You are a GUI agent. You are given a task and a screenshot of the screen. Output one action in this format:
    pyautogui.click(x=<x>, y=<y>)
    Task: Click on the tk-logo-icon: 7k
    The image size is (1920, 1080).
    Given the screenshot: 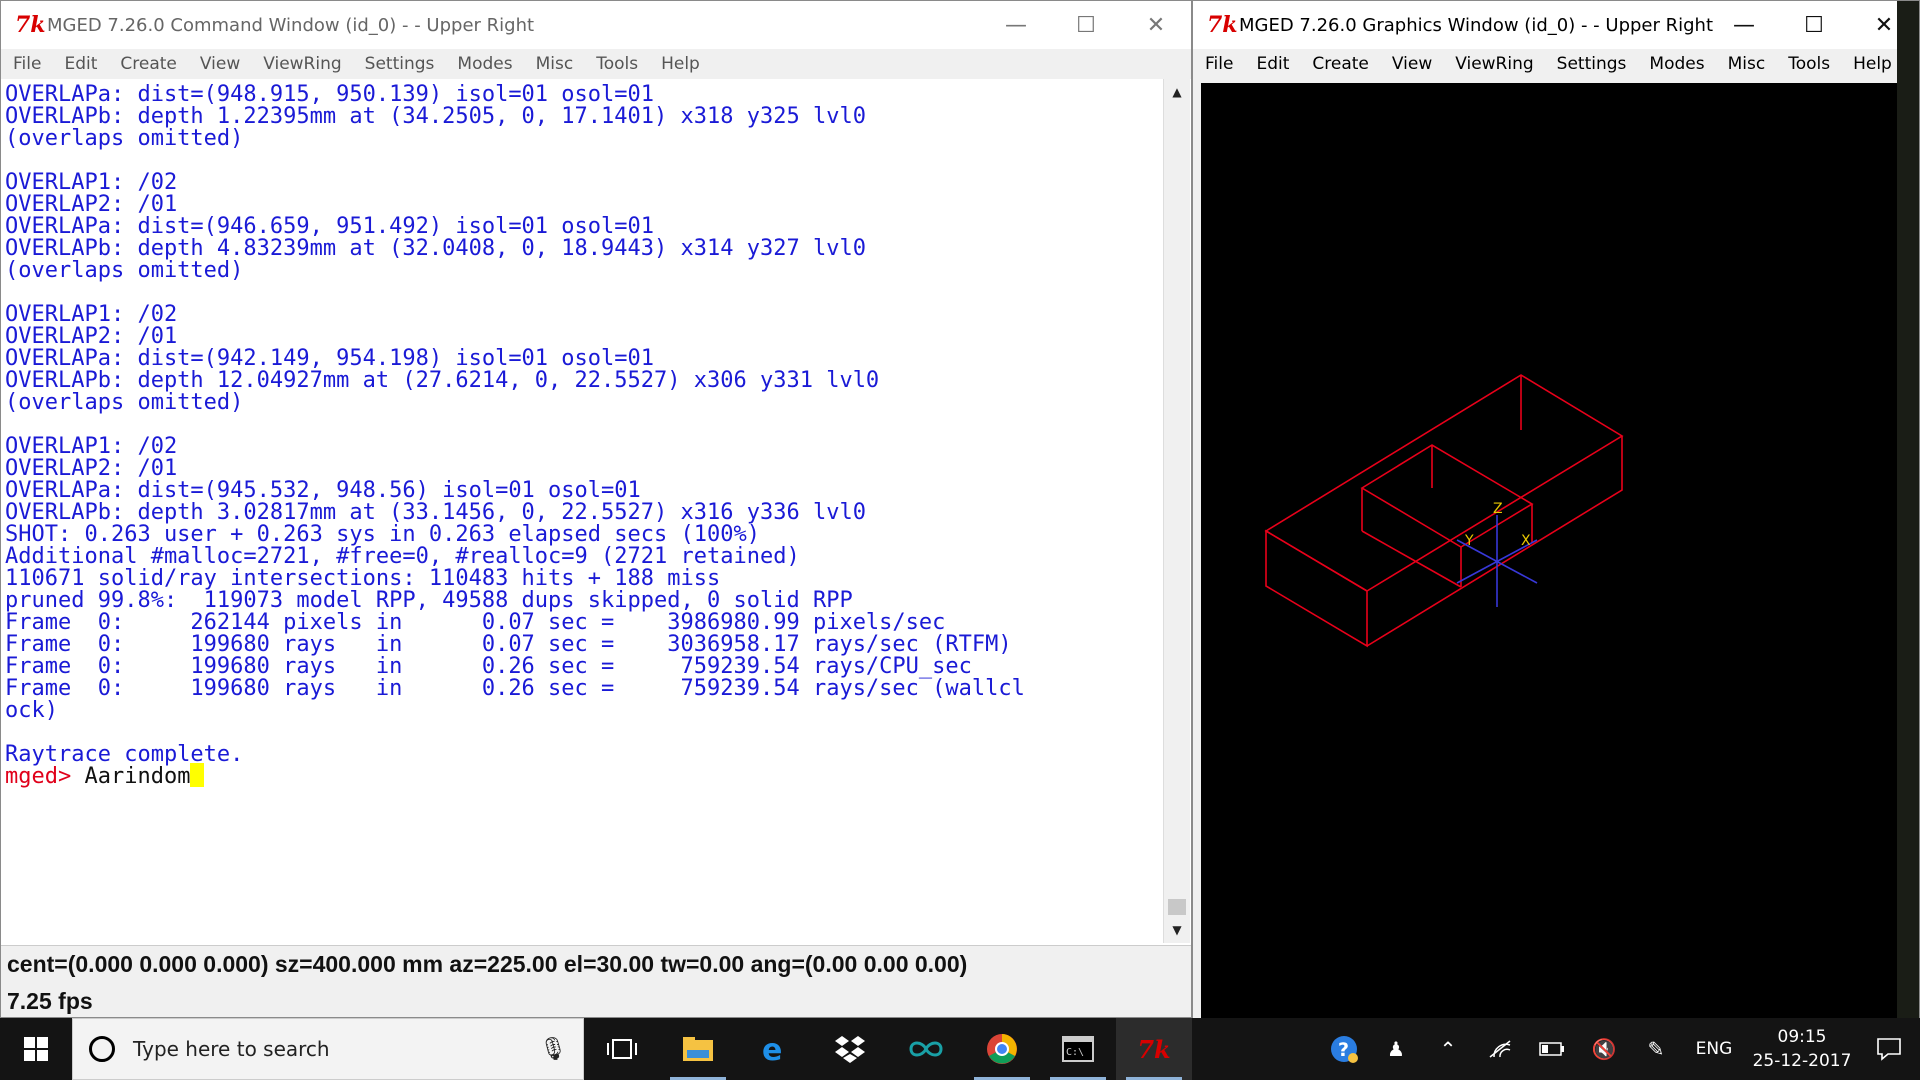 What is the action you would take?
    pyautogui.click(x=30, y=25)
    